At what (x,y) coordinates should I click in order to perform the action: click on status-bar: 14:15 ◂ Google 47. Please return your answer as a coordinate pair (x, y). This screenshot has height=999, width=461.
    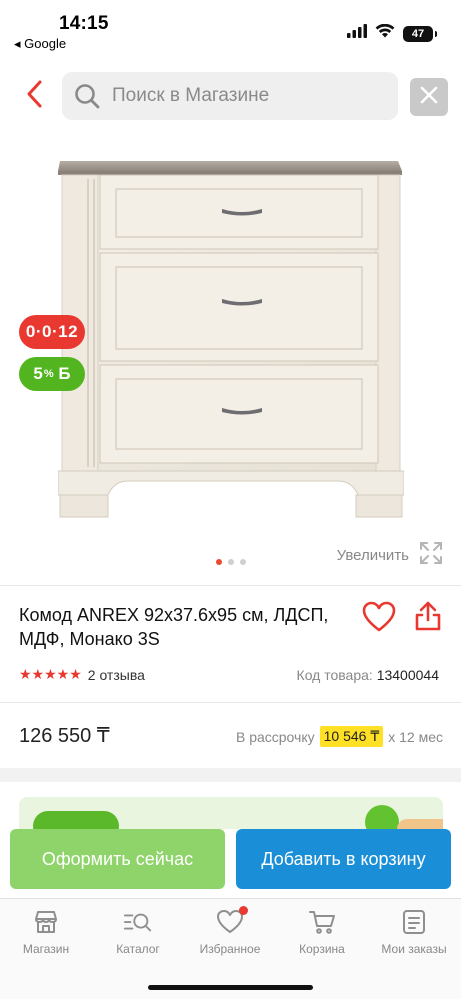
    Looking at the image, I should click on (230, 29).